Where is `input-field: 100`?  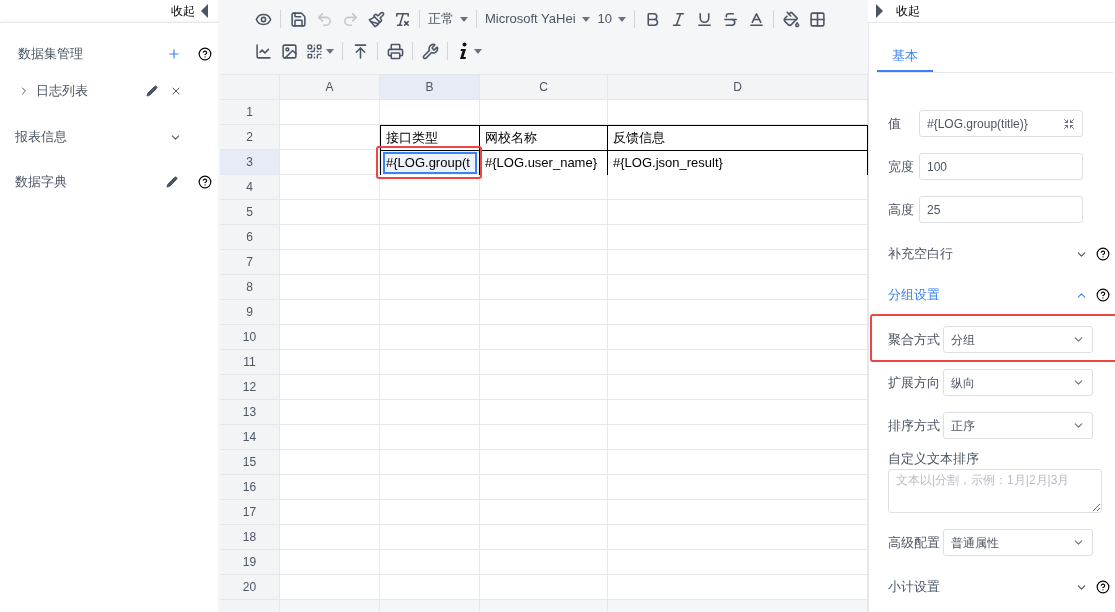 input-field: 100 is located at coordinates (1001, 166).